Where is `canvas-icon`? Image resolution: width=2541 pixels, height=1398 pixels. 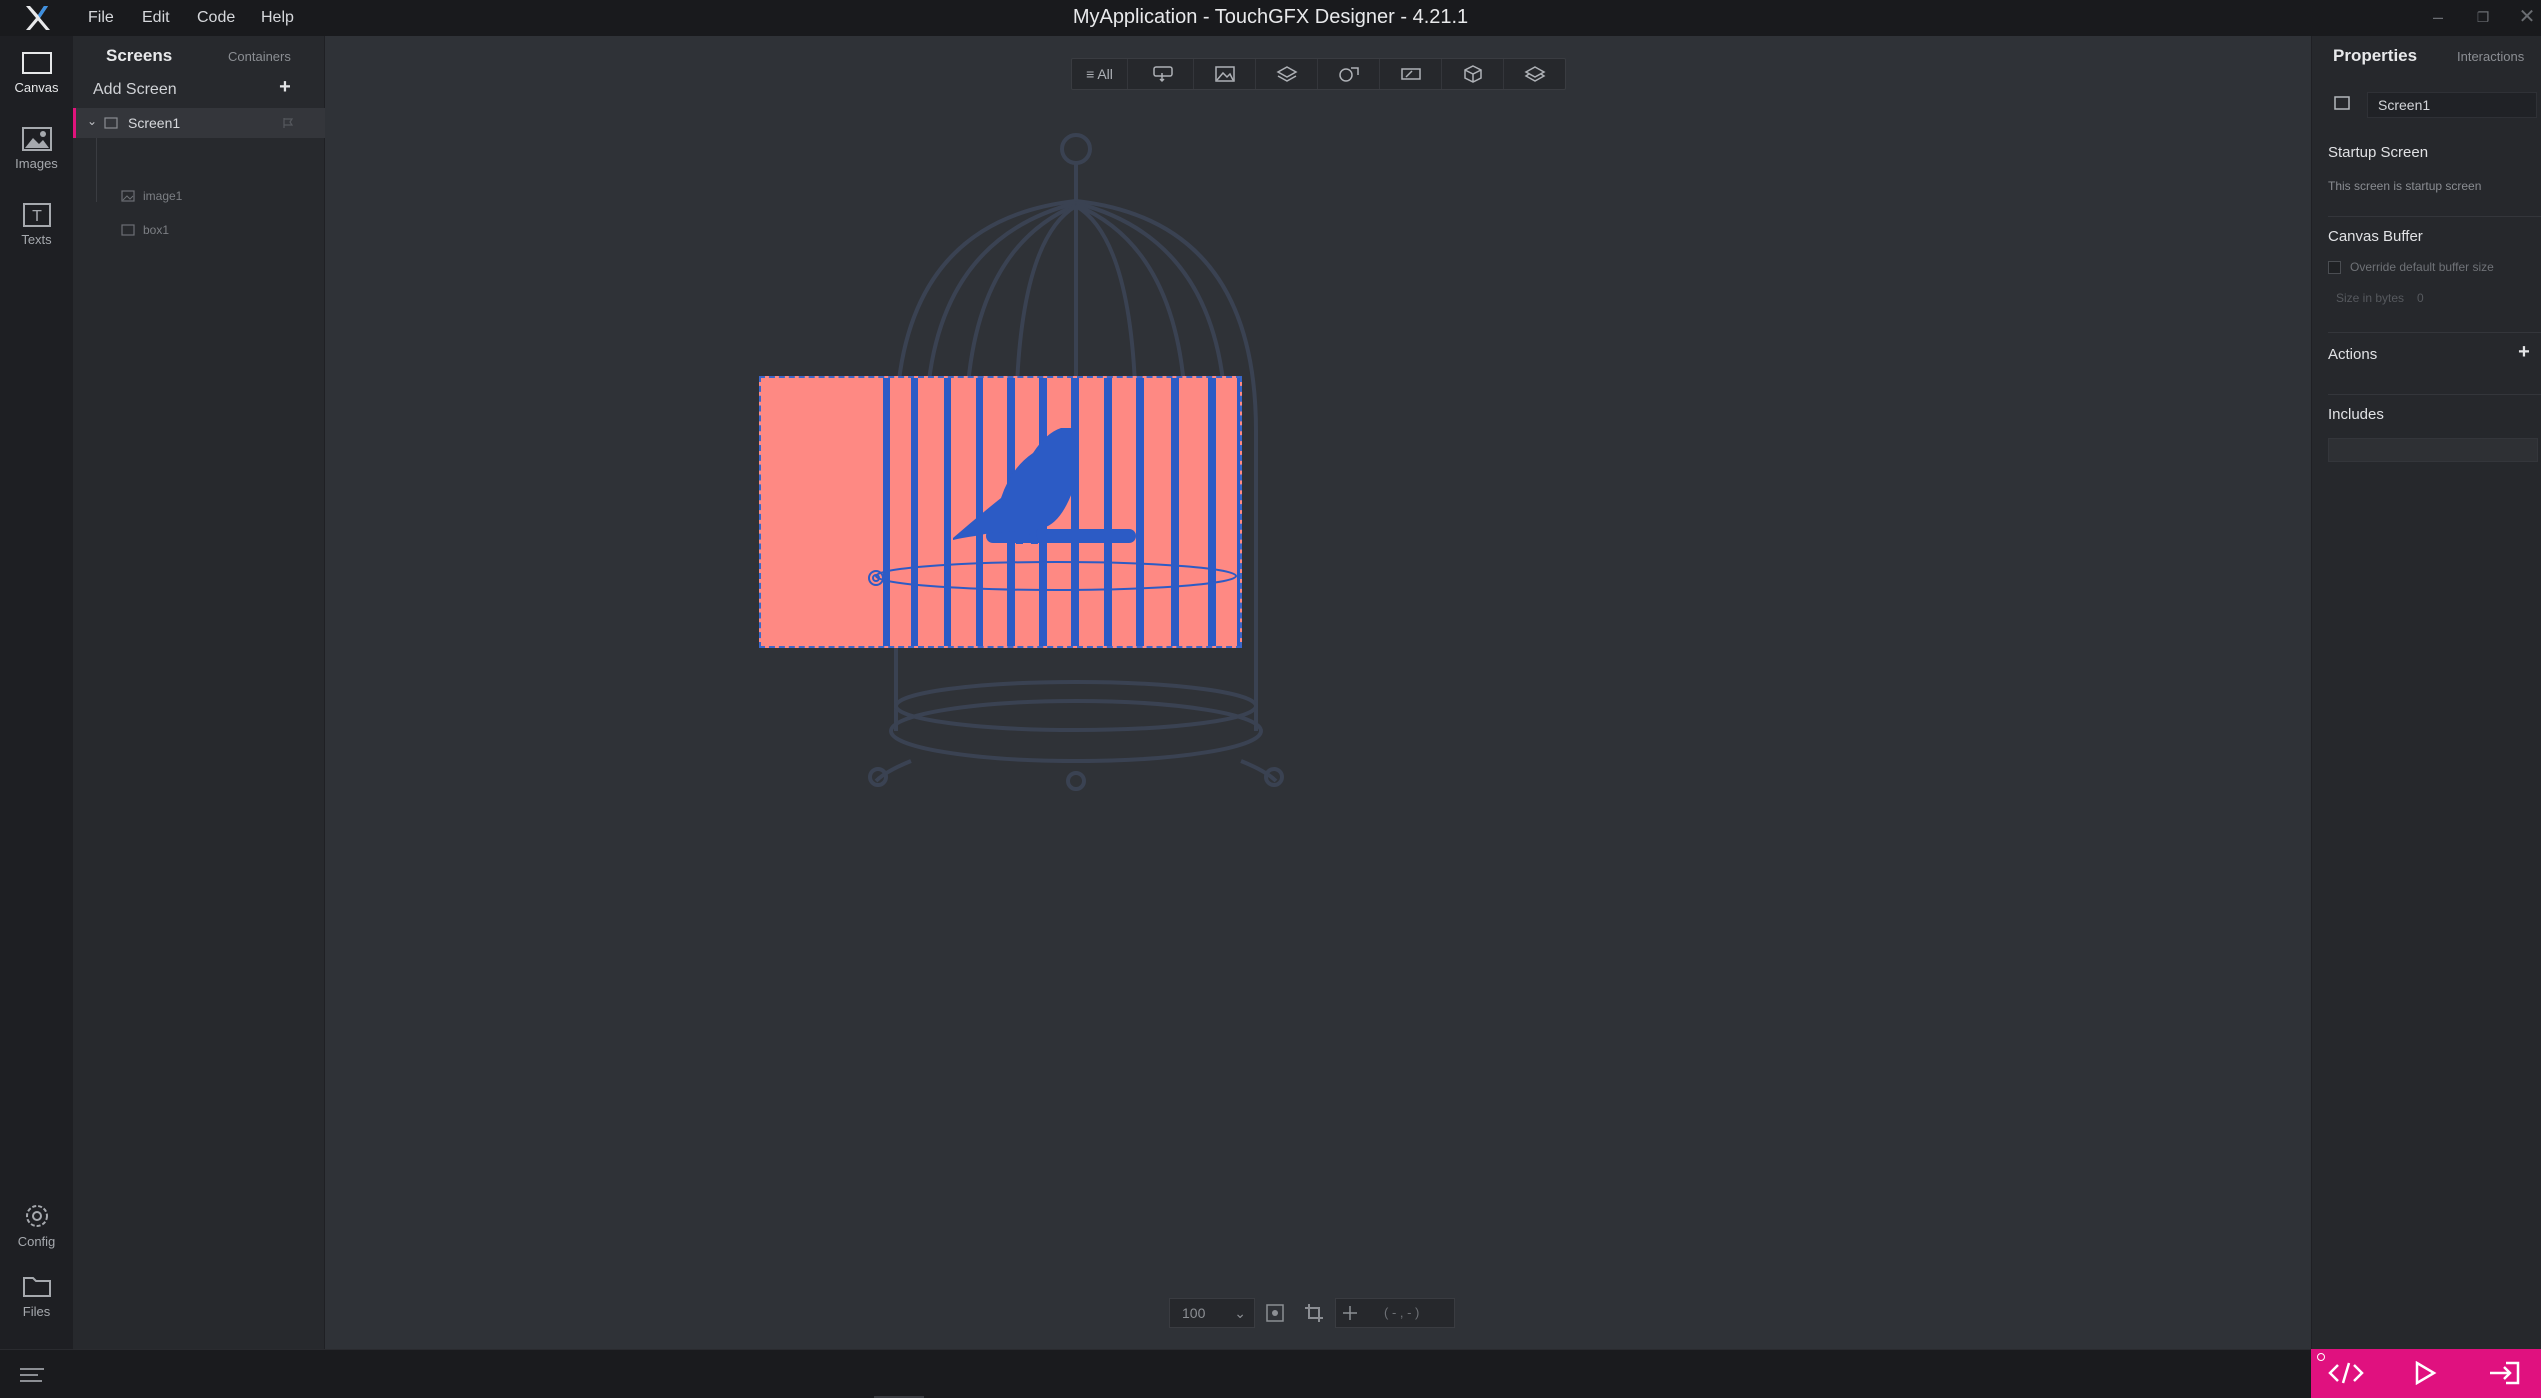
canvas-icon is located at coordinates (36, 63).